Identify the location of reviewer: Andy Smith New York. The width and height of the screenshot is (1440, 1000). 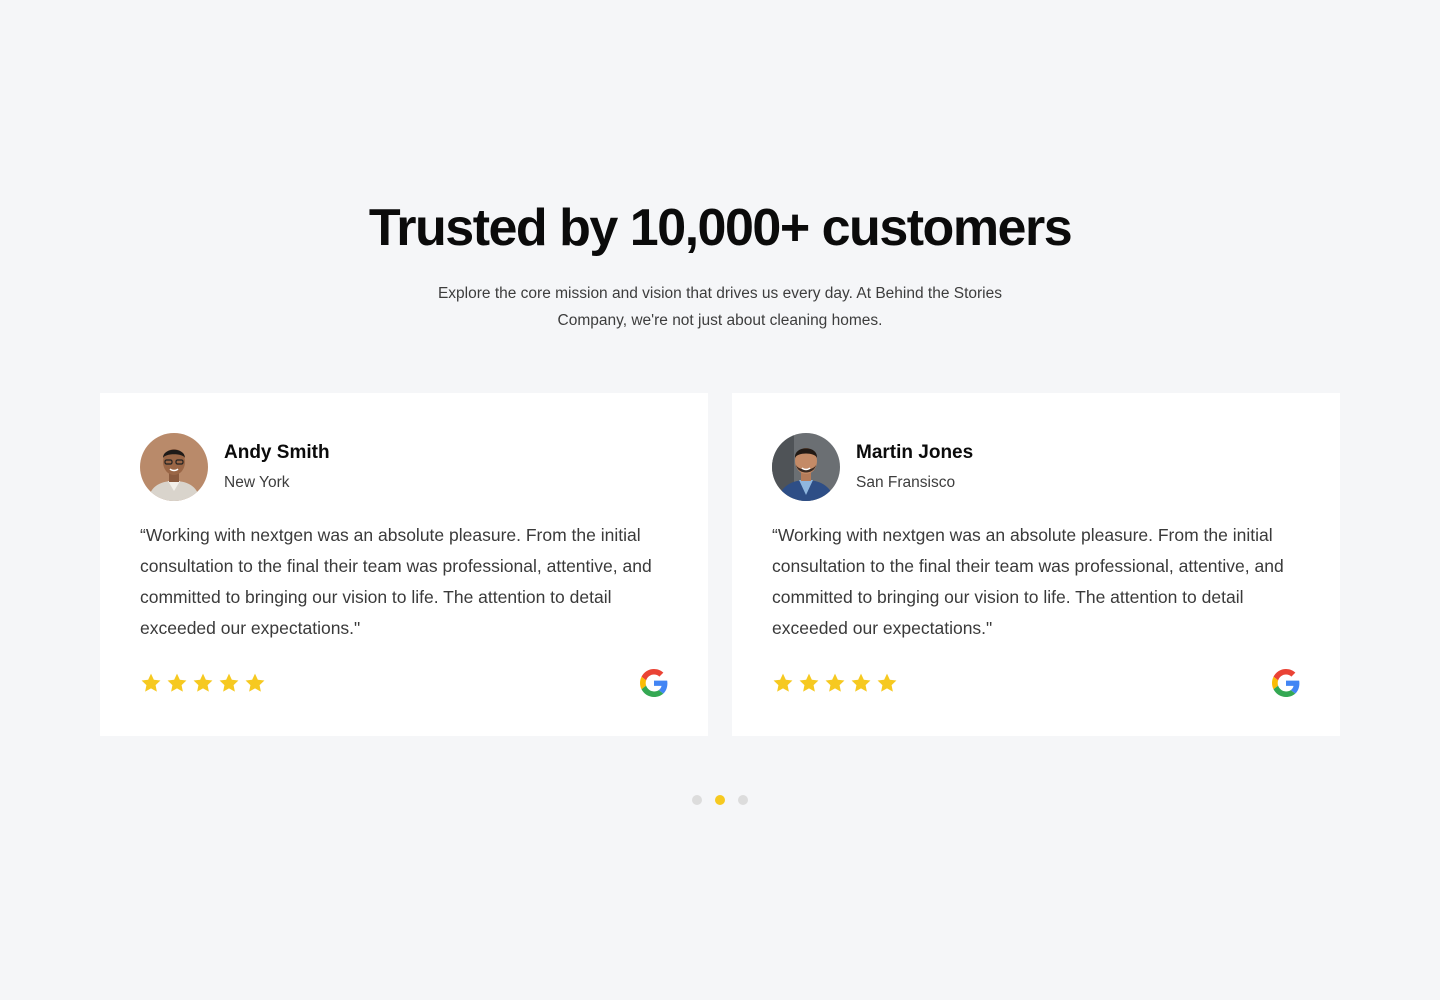
(404, 467).